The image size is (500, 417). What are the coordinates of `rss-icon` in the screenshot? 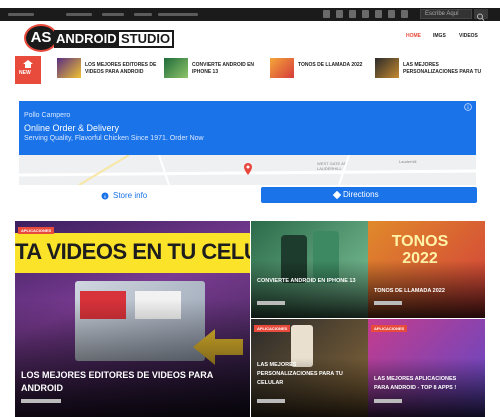 It's located at (391, 14).